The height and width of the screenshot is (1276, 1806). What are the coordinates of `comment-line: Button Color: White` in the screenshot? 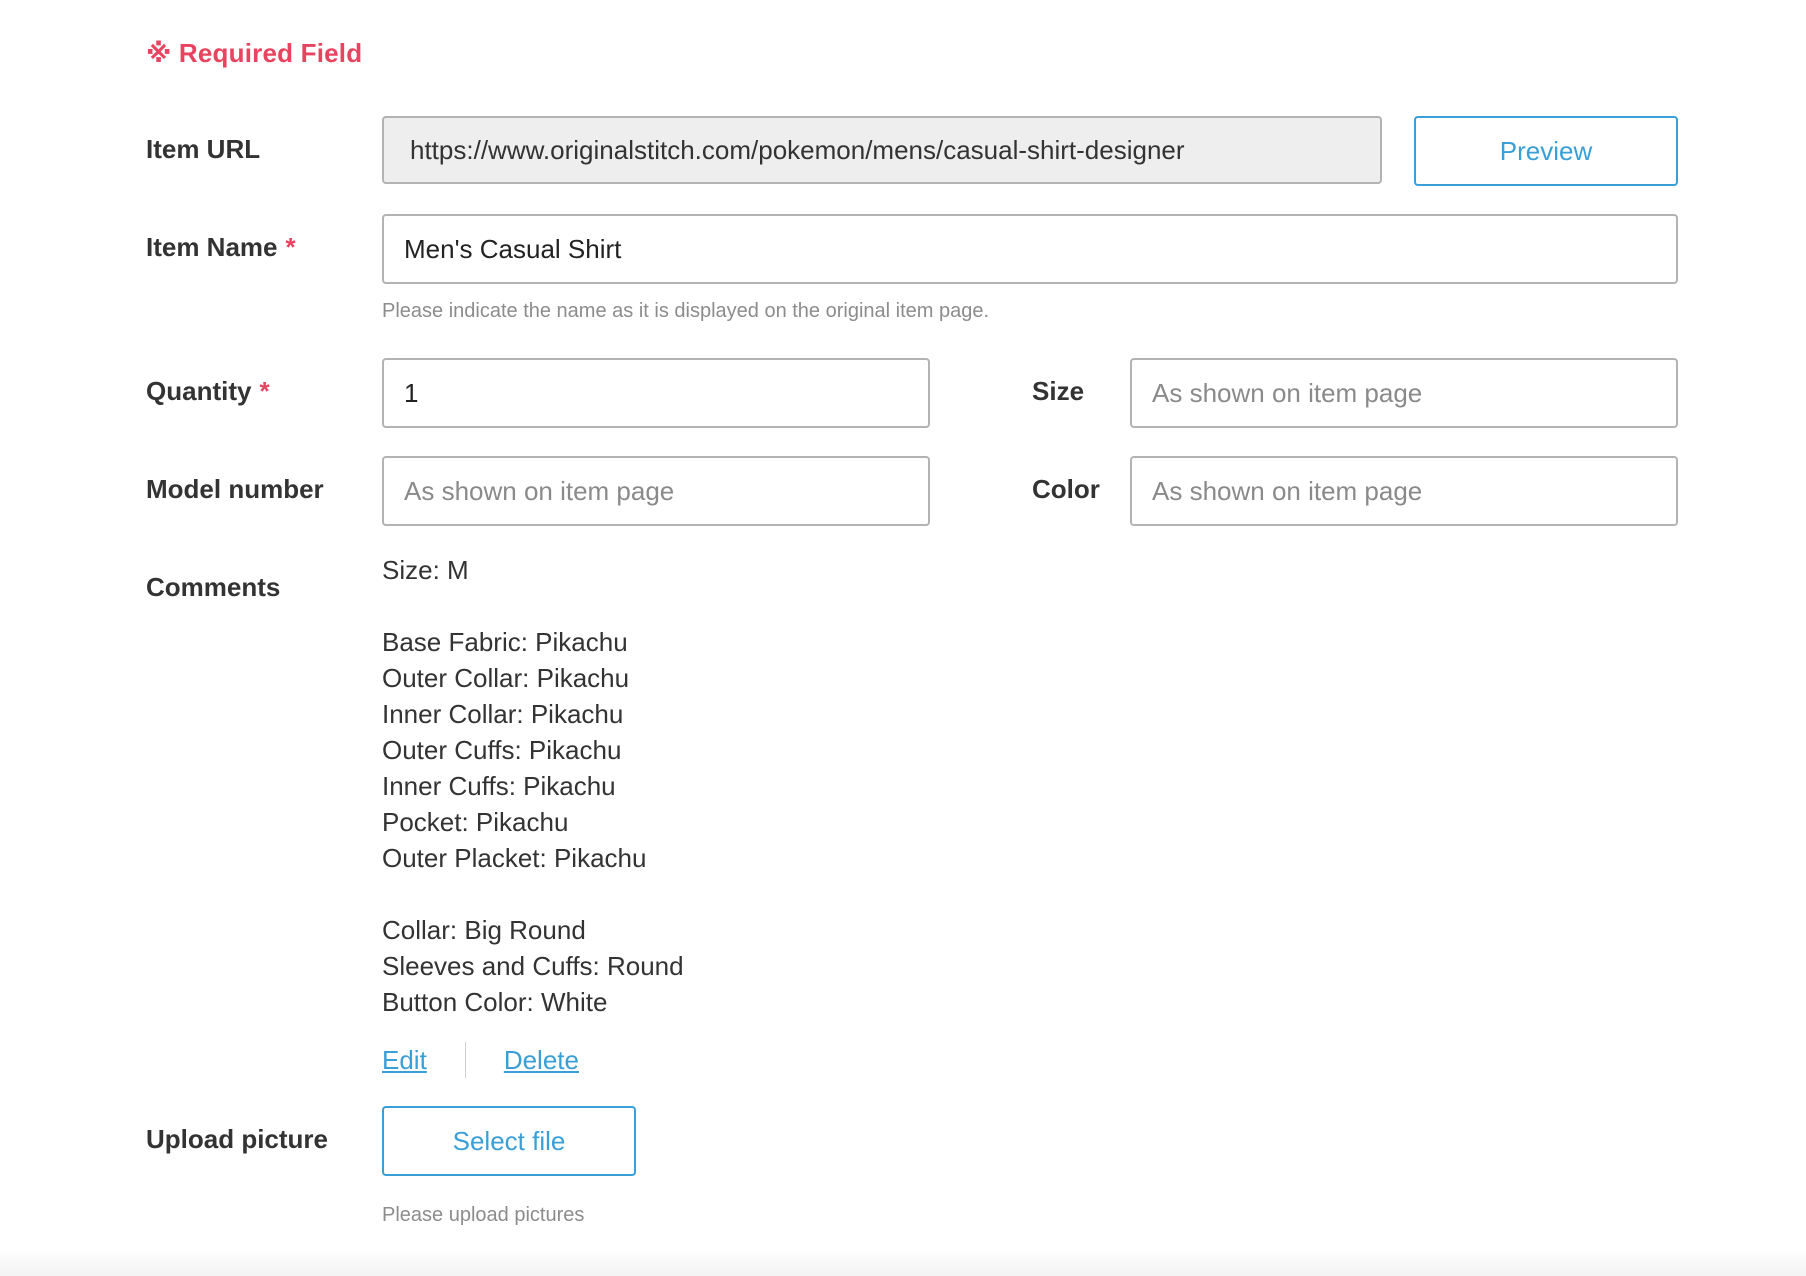 It's located at (495, 1002).